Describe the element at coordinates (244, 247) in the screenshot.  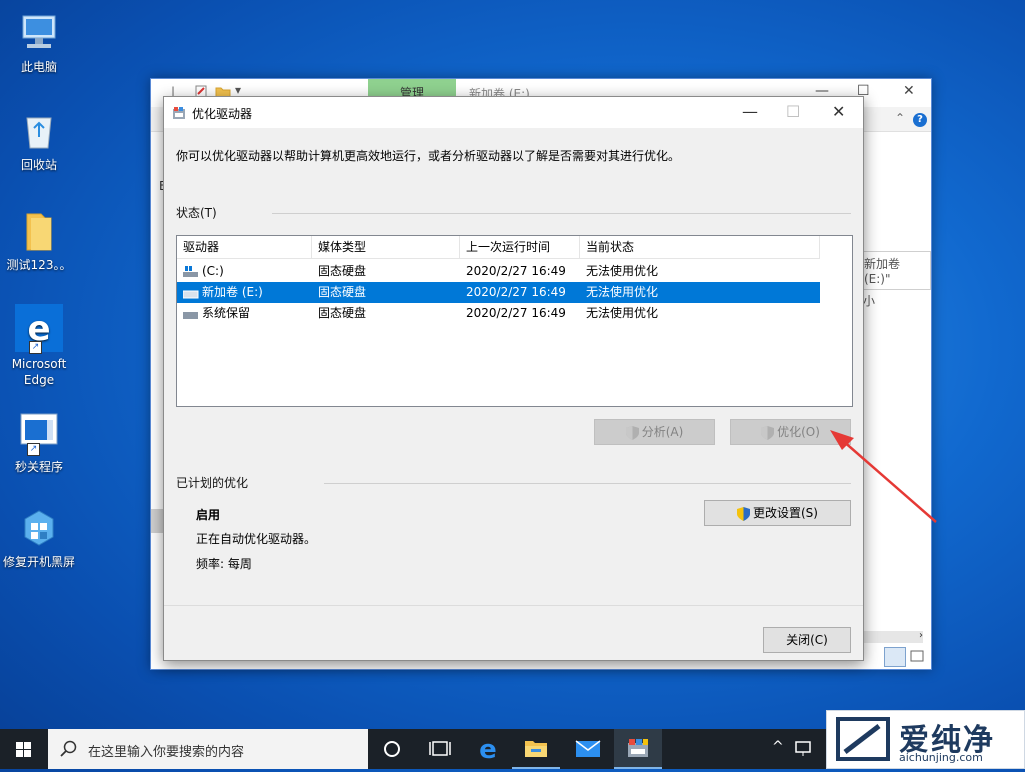
I see `column-header-drive: 驱动器` at that location.